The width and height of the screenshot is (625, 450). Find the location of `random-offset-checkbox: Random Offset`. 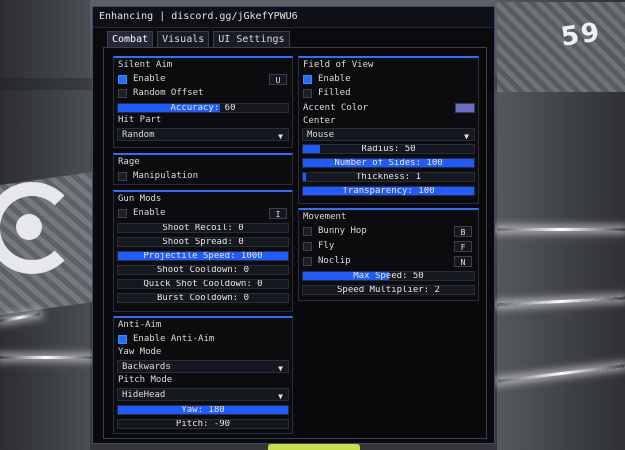

random-offset-checkbox: Random Offset is located at coordinates (160, 93).